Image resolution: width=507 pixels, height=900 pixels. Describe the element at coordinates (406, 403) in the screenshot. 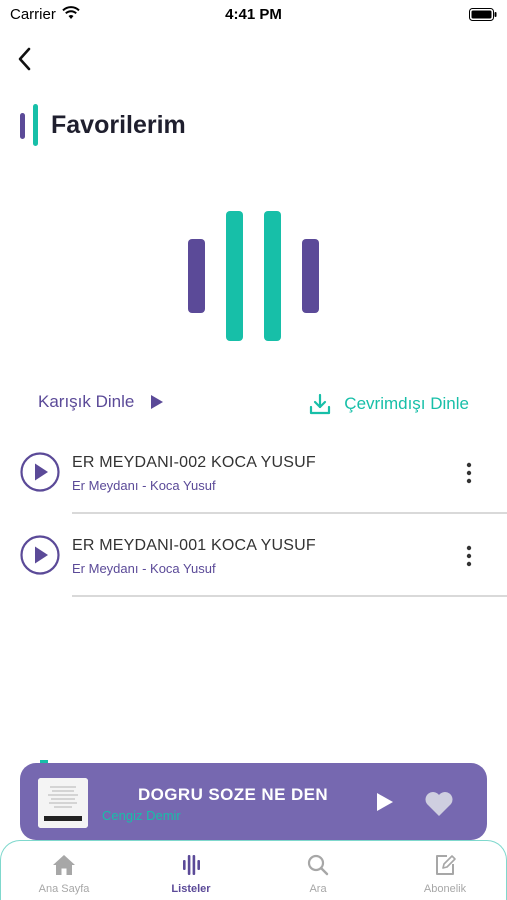

I see `offline-listen-label: Çevrimdışı Dinle` at that location.